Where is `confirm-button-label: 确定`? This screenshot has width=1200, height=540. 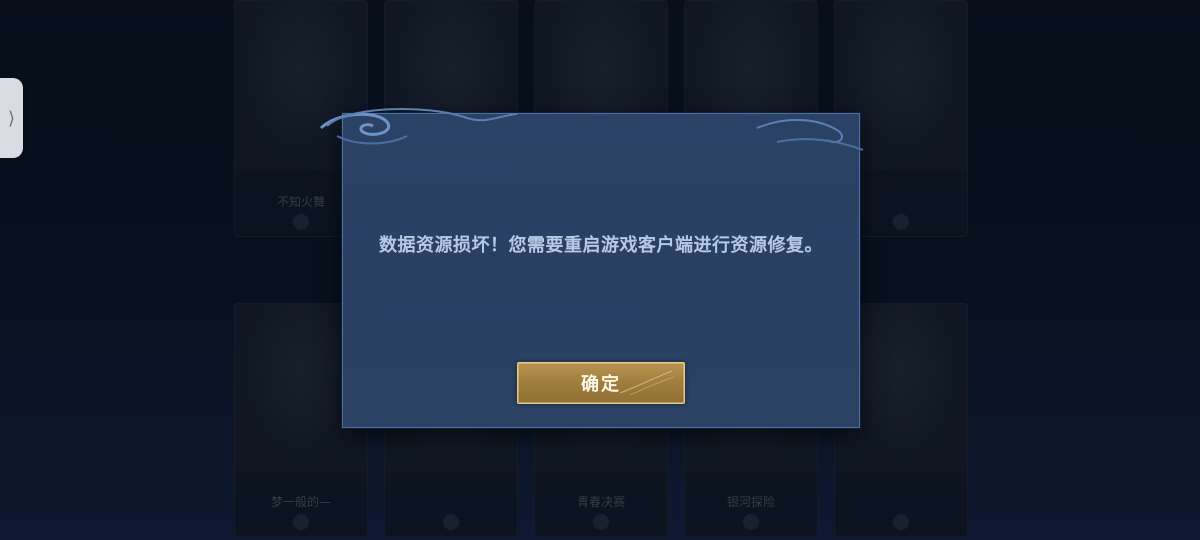
confirm-button-label: 确定 is located at coordinates (601, 384).